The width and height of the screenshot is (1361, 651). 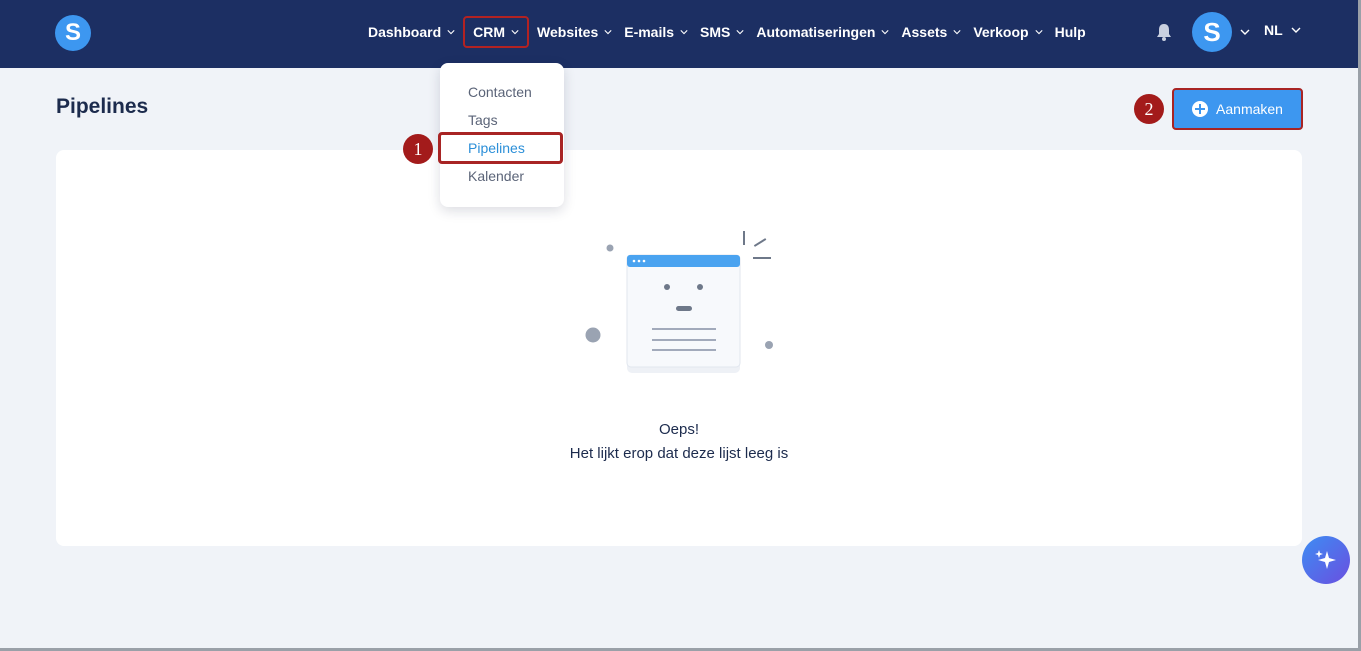 I want to click on nav-dashboard-label: Dashboard, so click(x=405, y=32).